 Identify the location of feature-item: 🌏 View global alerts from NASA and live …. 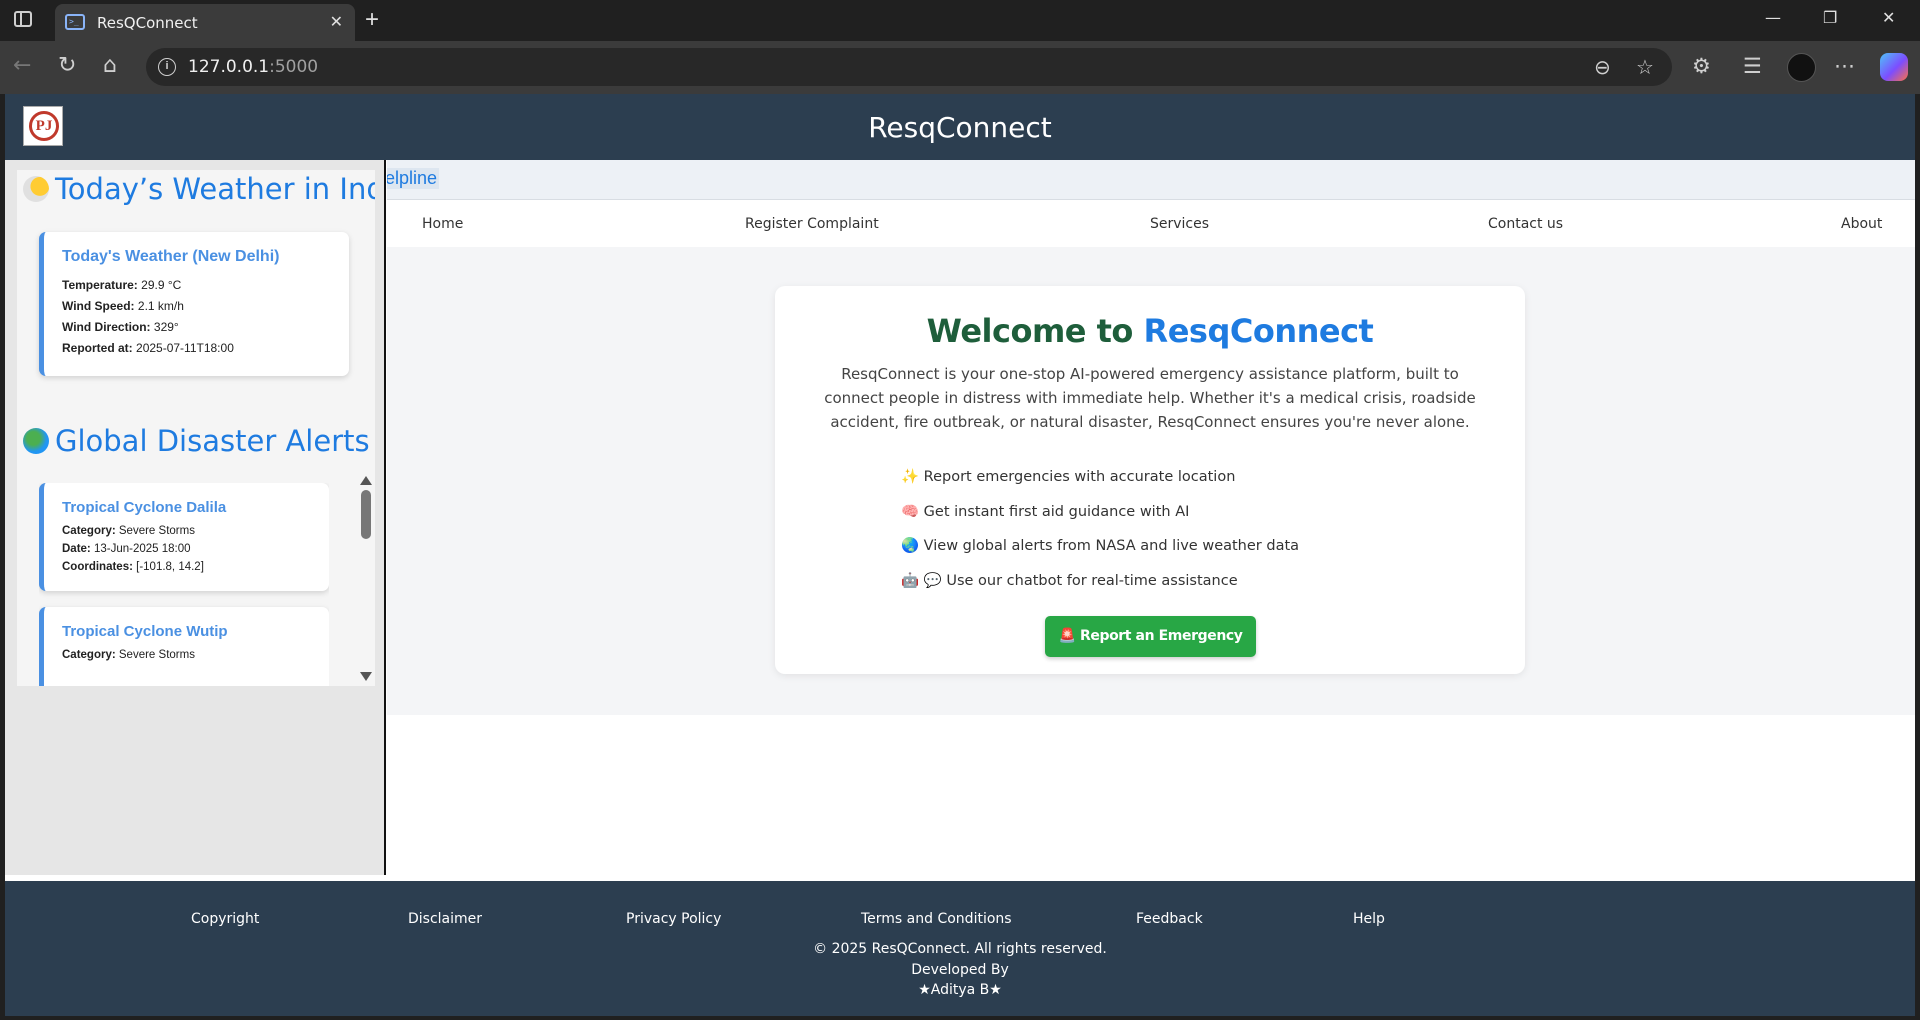
(1100, 546).